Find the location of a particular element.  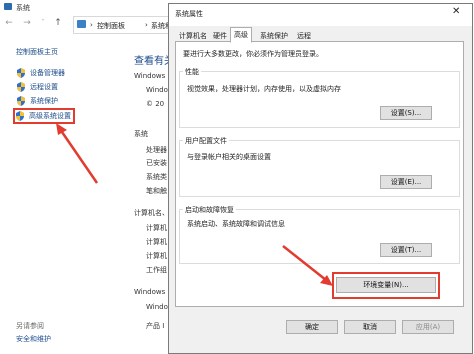

sidebar-item-device-manager: 设备管理器 is located at coordinates (40, 73).